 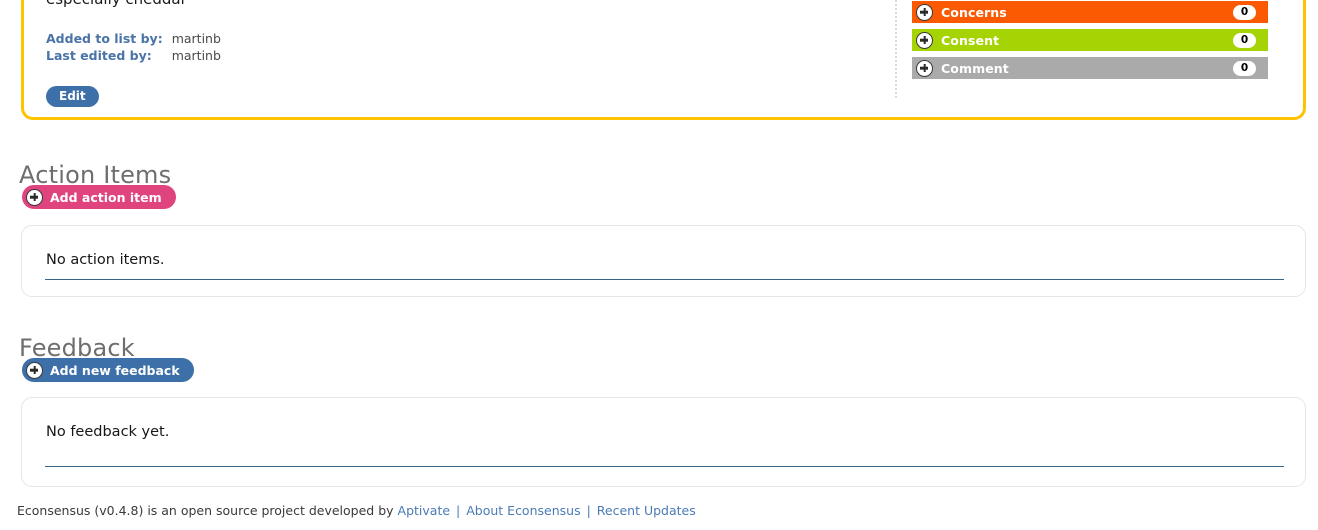 I want to click on consent-count-badge: 0, so click(x=1244, y=40).